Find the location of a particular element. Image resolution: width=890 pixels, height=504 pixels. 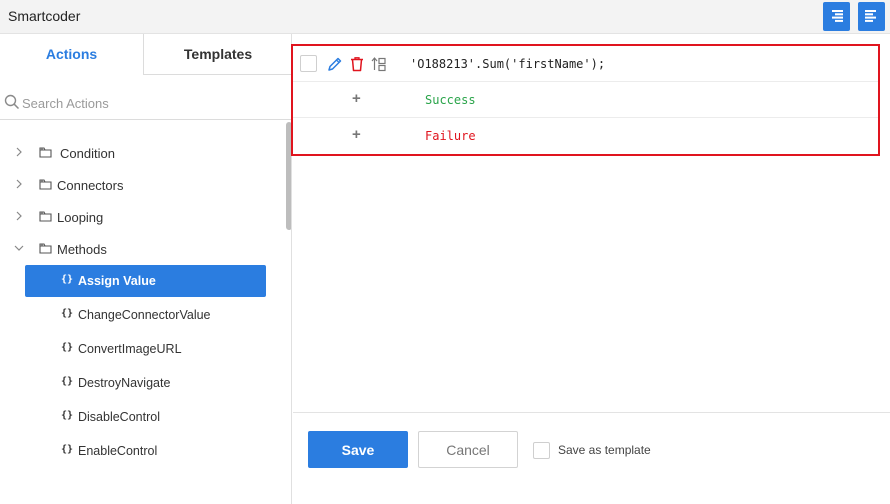

search-icon is located at coordinates (12, 102).